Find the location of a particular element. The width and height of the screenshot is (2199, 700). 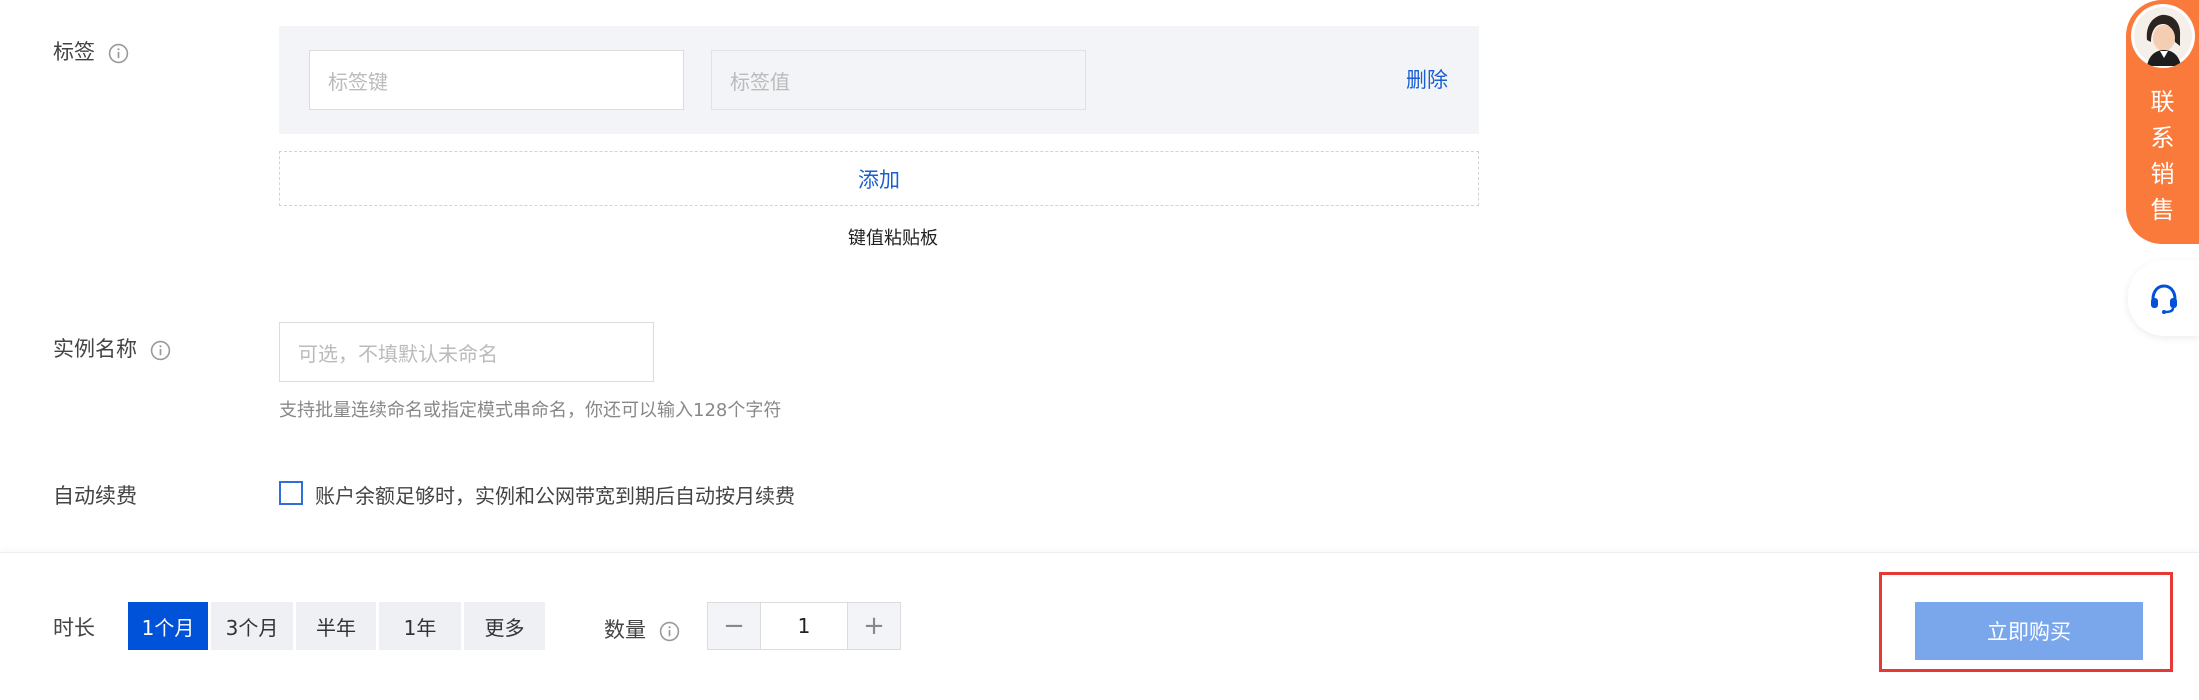

buy-now-button: 立即购买 is located at coordinates (2029, 631).